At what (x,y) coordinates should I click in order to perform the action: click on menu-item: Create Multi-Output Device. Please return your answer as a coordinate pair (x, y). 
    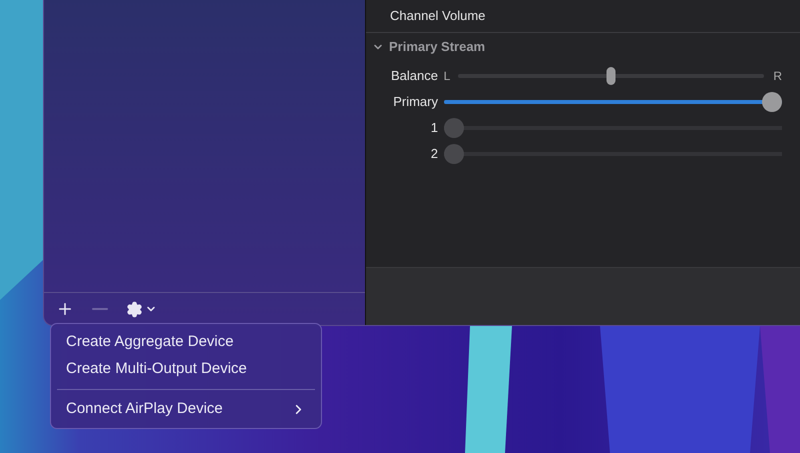
    Looking at the image, I should click on (186, 369).